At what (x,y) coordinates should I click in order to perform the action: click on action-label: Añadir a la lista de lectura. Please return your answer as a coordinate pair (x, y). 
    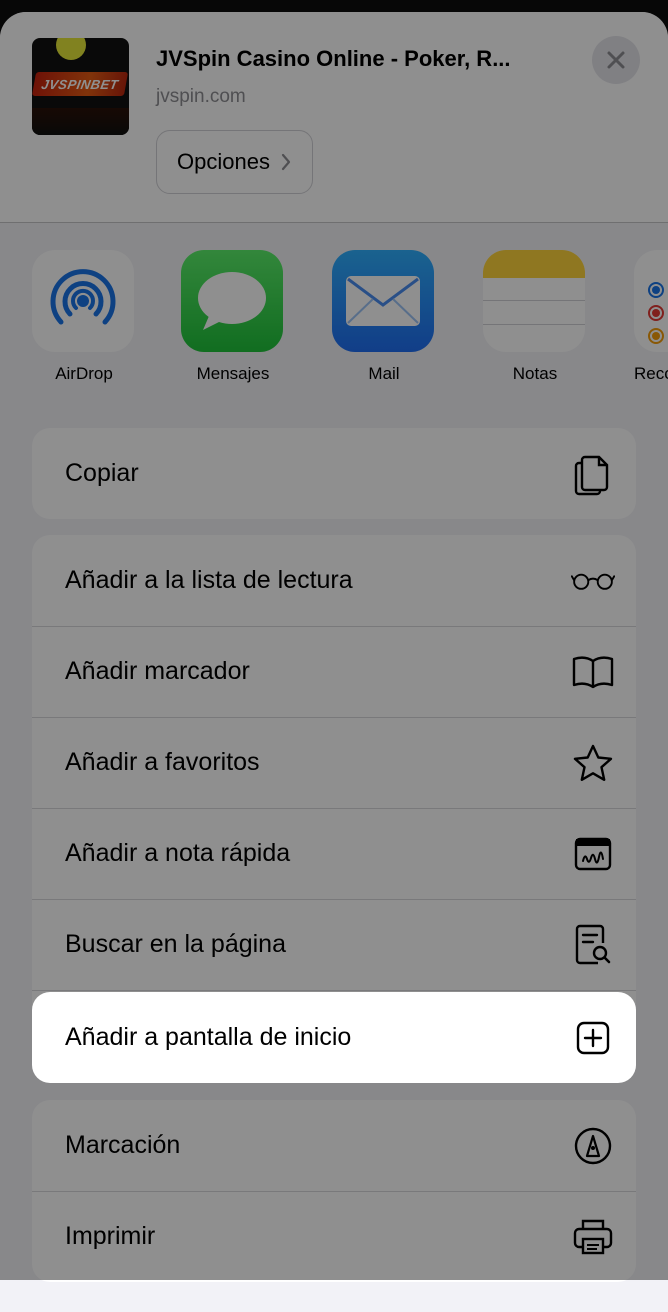
    Looking at the image, I should click on (209, 580).